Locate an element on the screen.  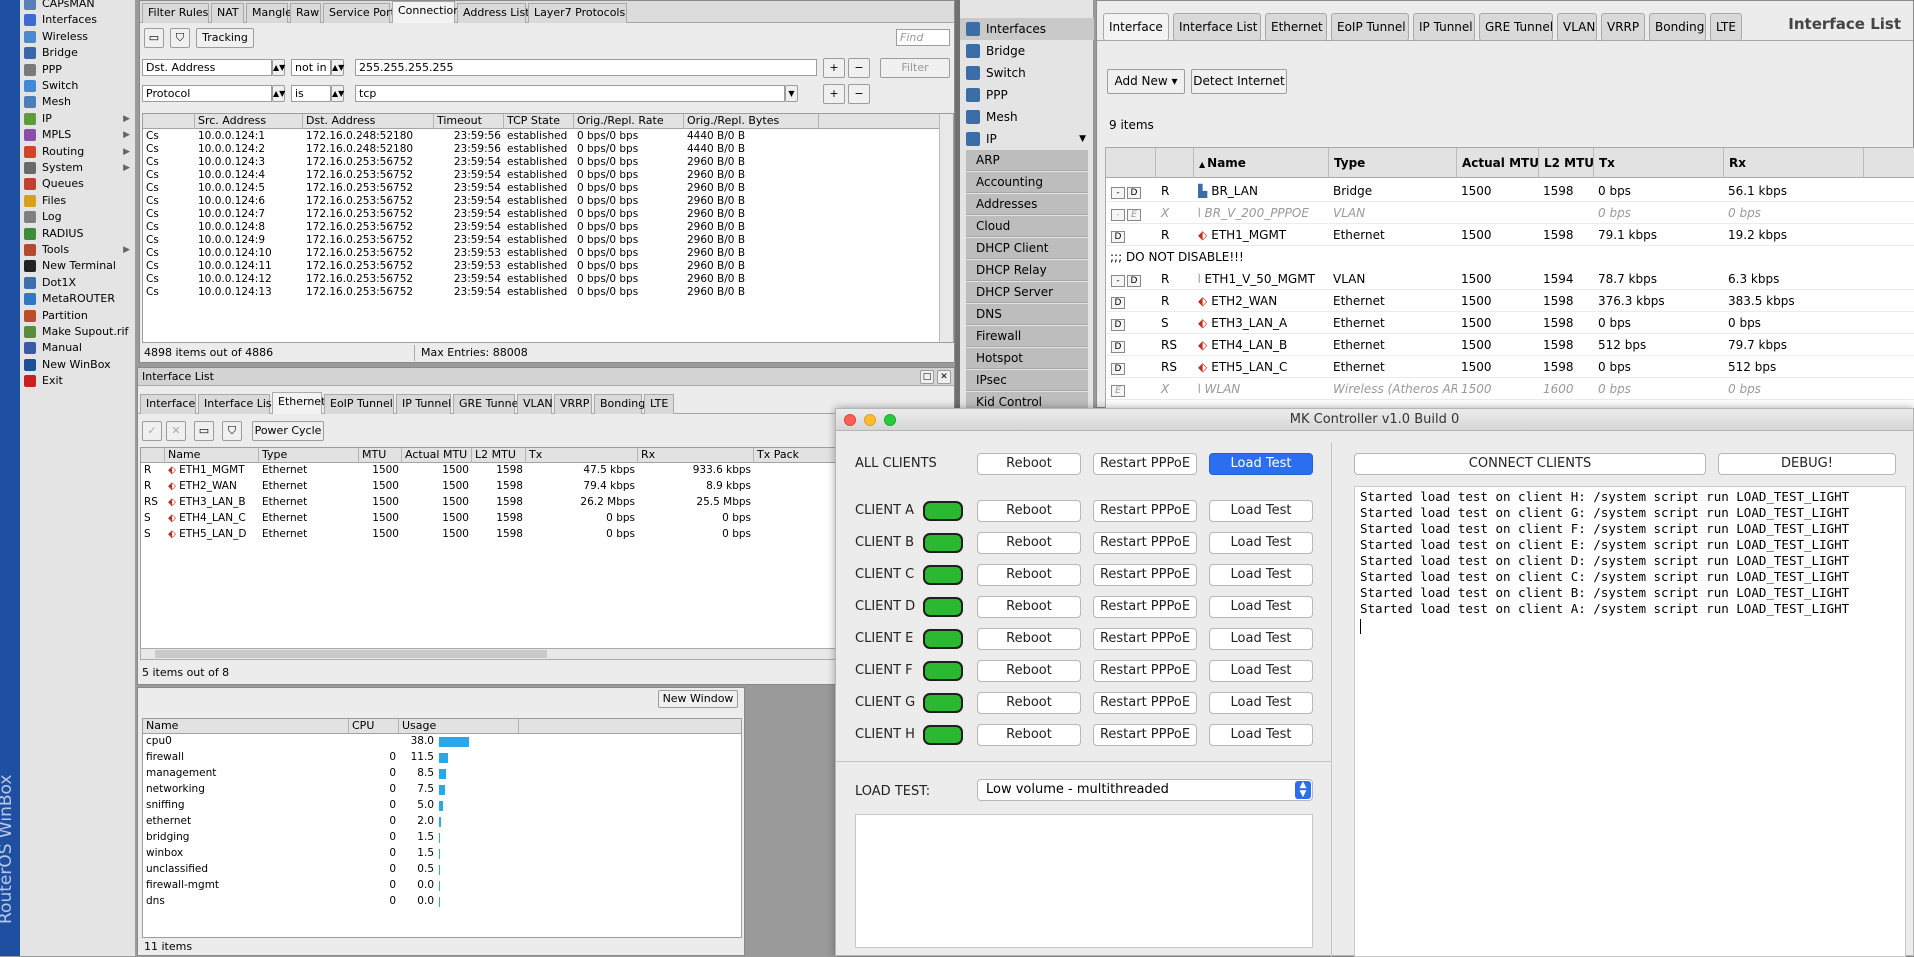
tab-vrrp: VRRP is located at coordinates (573, 404).